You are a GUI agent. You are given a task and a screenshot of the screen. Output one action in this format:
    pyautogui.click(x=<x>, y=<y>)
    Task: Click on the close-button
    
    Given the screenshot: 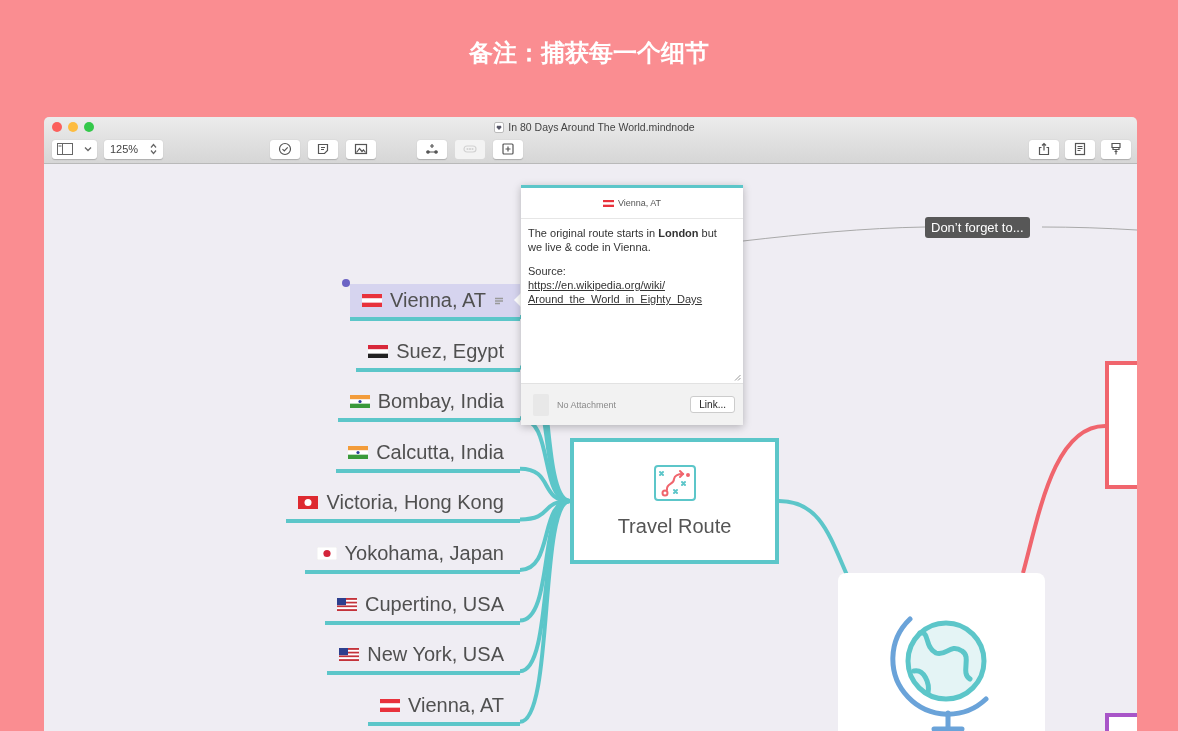 What is the action you would take?
    pyautogui.click(x=57, y=127)
    